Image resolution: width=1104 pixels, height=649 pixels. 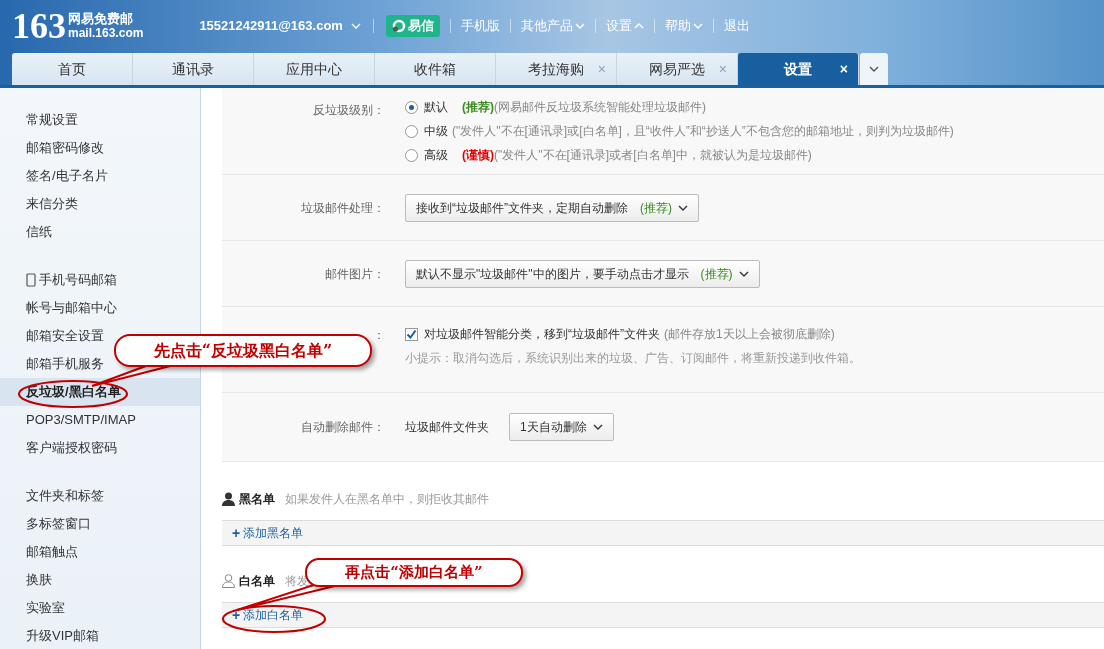 I want to click on dropdown: 1天自动删除, so click(x=561, y=427).